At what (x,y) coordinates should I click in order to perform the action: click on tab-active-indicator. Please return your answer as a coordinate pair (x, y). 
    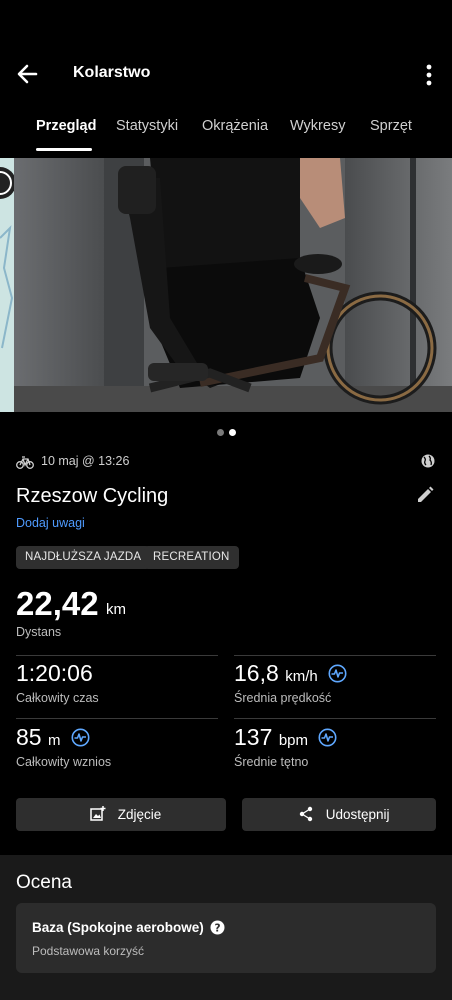
    Looking at the image, I should click on (64, 149).